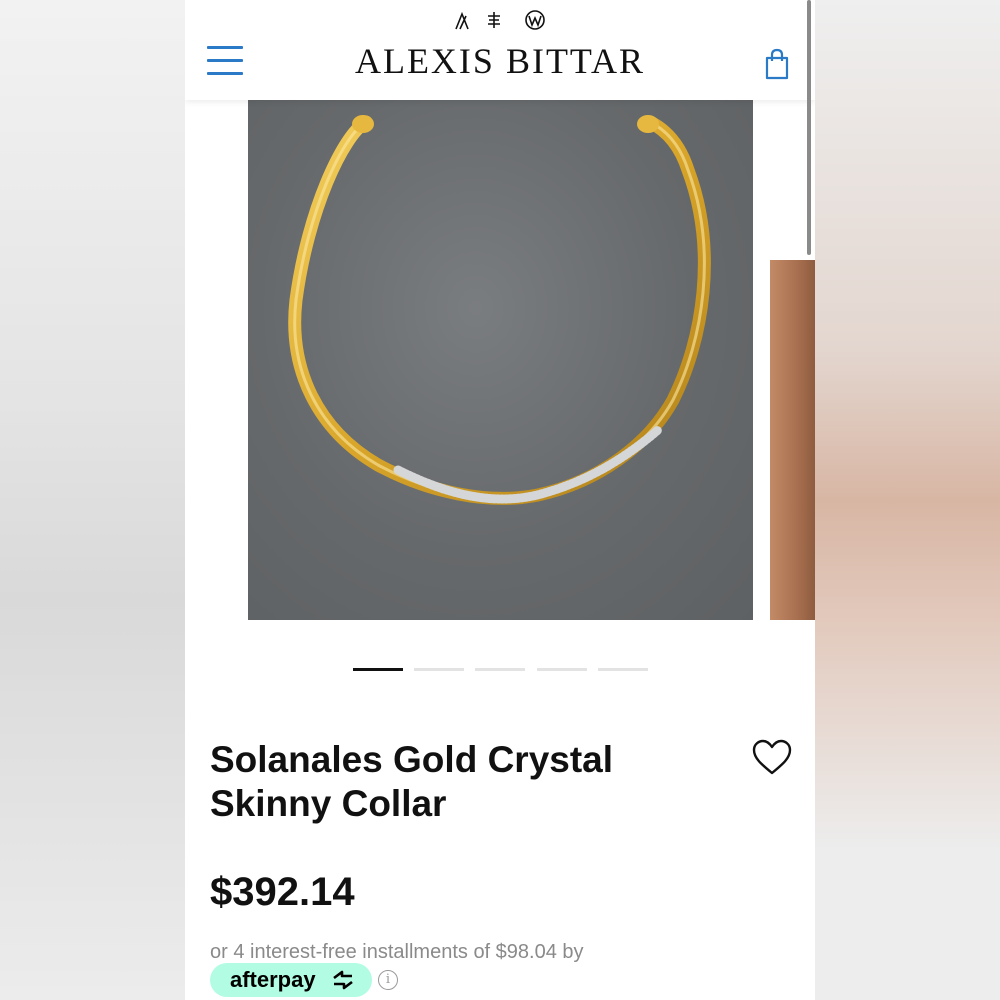 This screenshot has height=1000, width=1000. Describe the element at coordinates (772, 758) in the screenshot. I see `heart-icon` at that location.